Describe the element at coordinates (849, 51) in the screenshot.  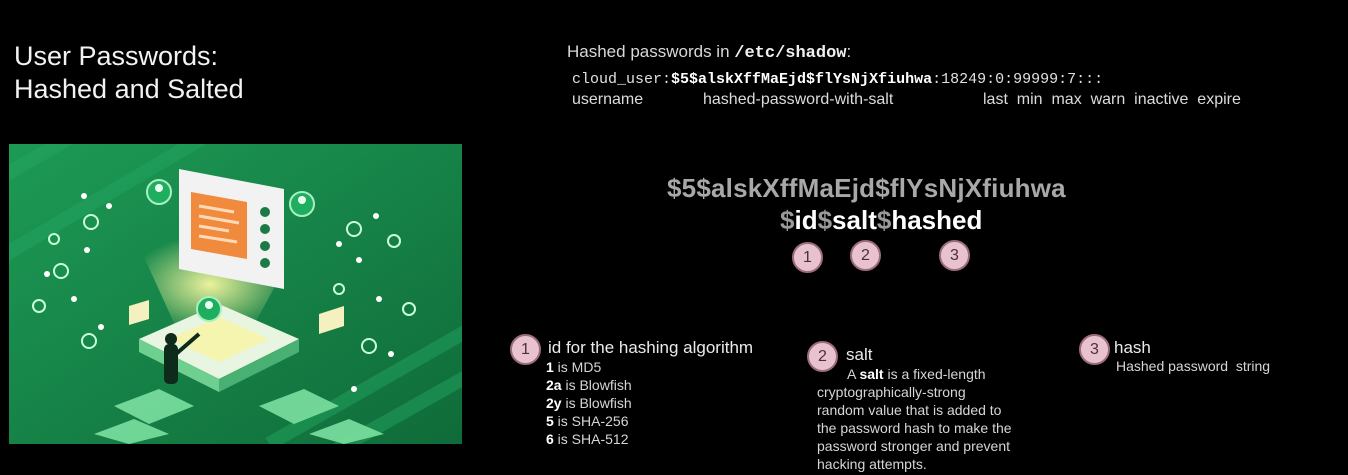
I see `shadow-heading-suffix: :` at that location.